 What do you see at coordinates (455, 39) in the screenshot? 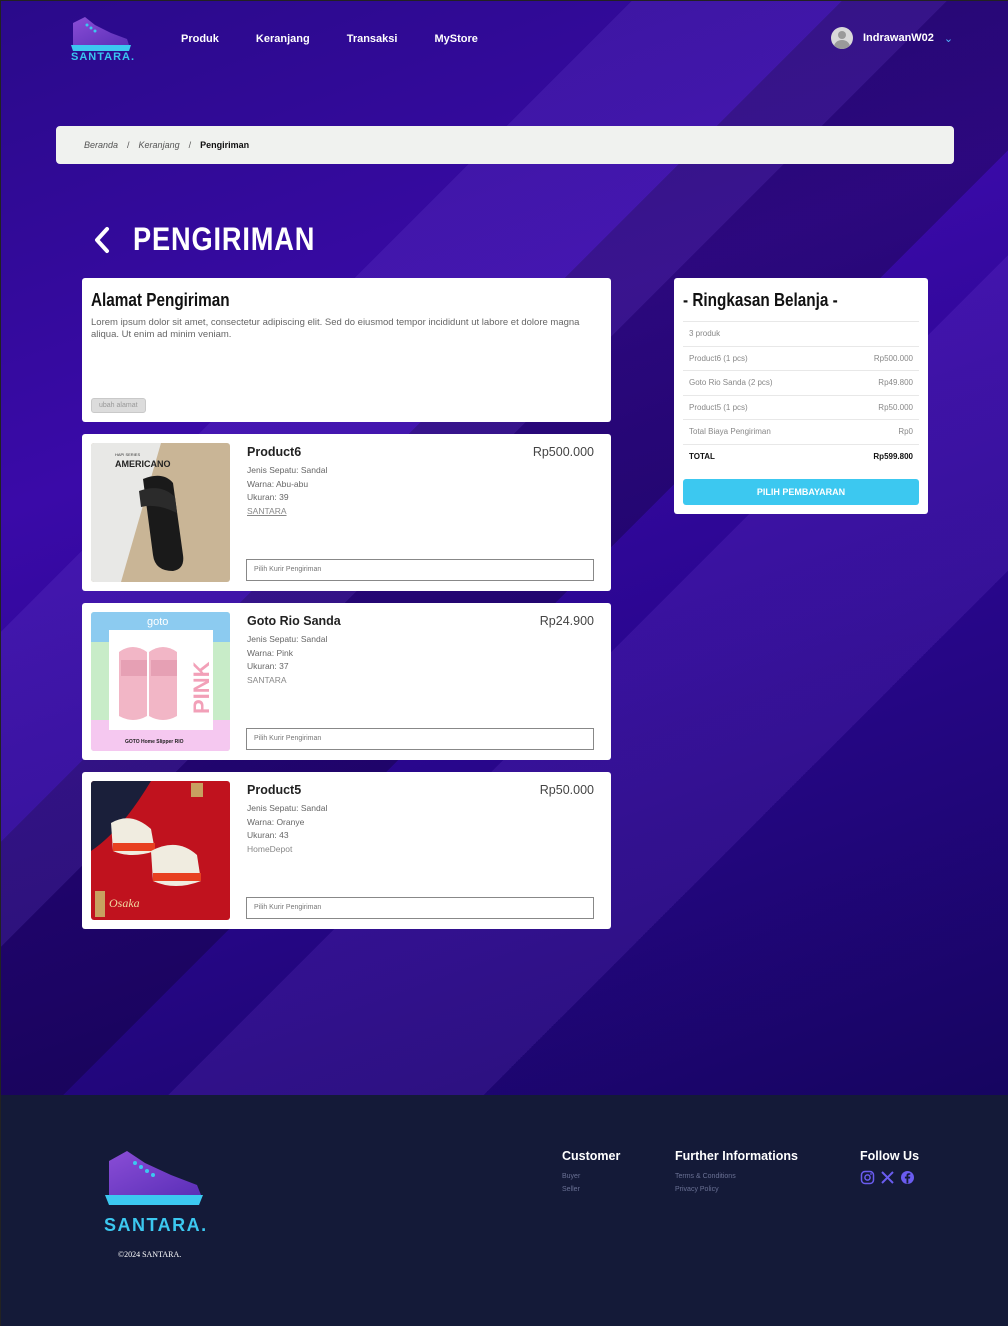
I see `nav-item-mystore: MyStore` at bounding box center [455, 39].